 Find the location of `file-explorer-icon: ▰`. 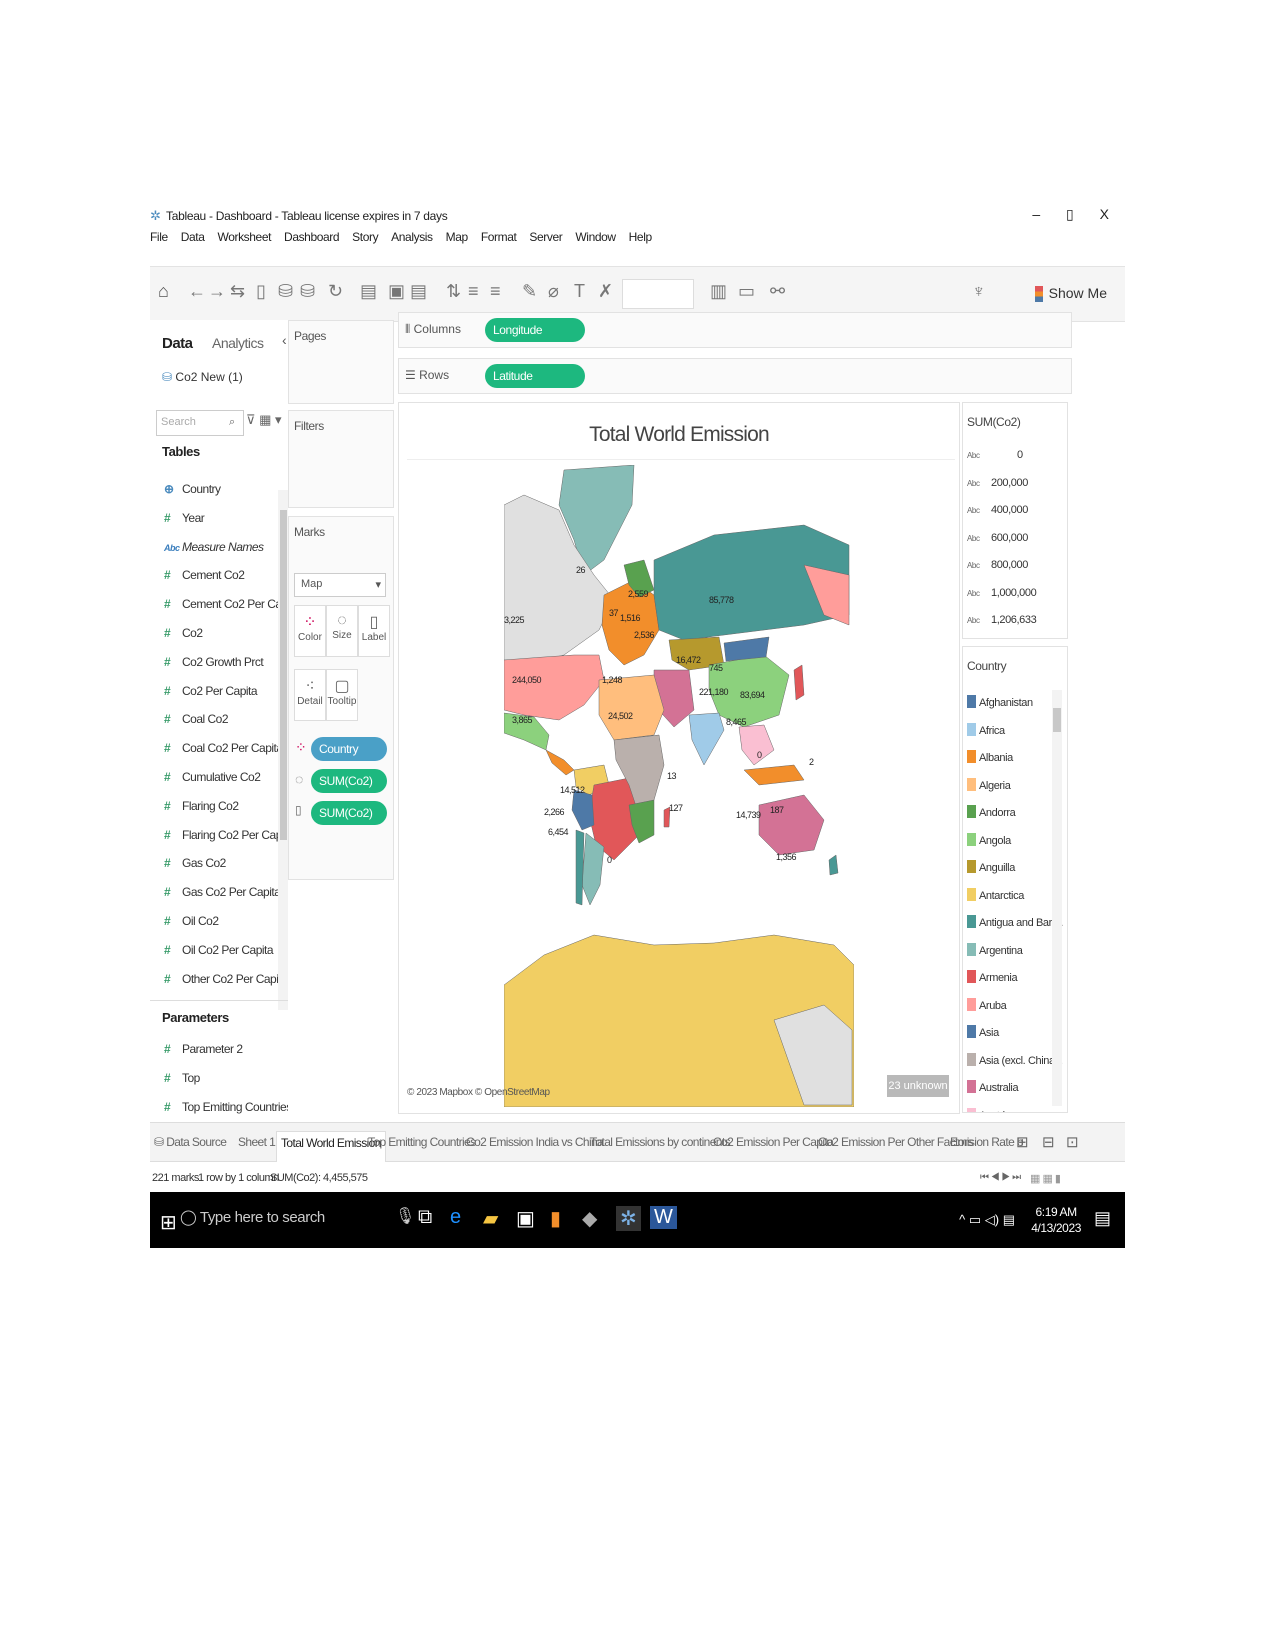

file-explorer-icon: ▰ is located at coordinates (490, 1218).